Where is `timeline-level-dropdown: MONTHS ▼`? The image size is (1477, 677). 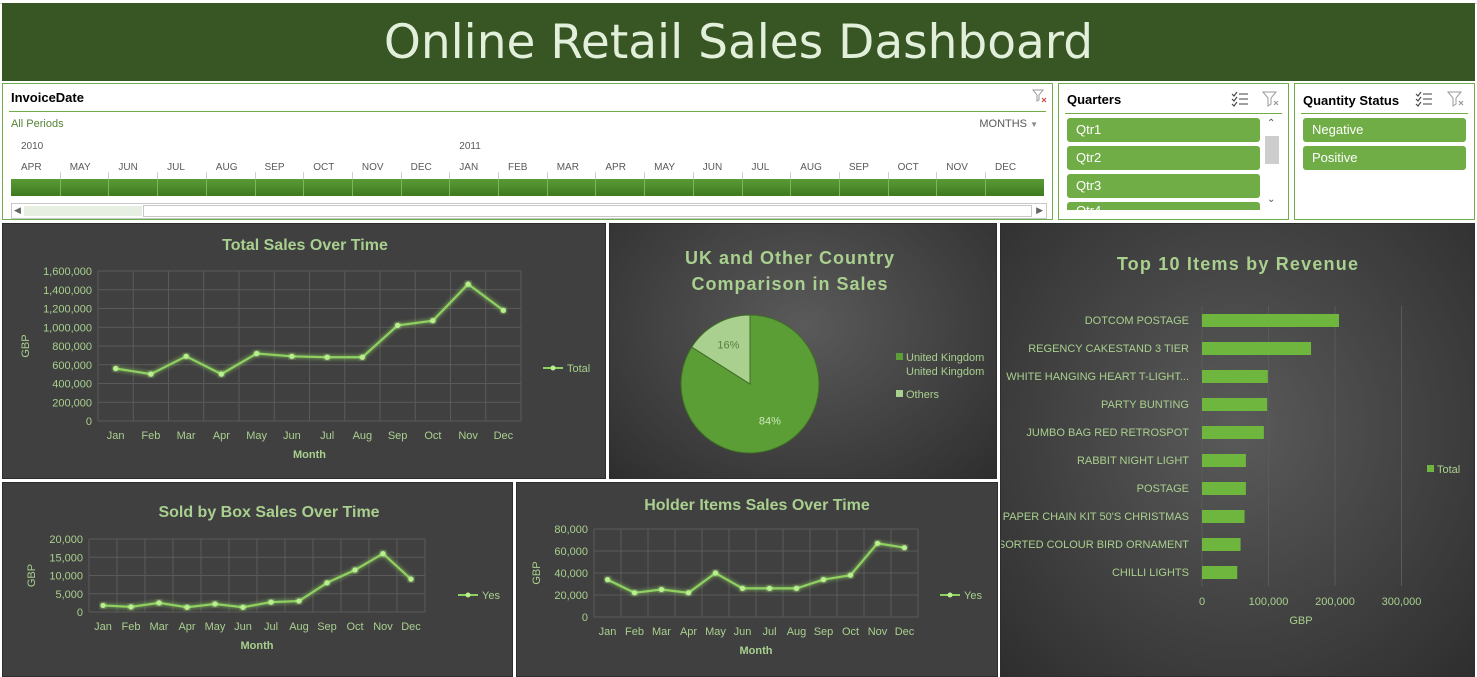
timeline-level-dropdown: MONTHS ▼ is located at coordinates (1008, 124).